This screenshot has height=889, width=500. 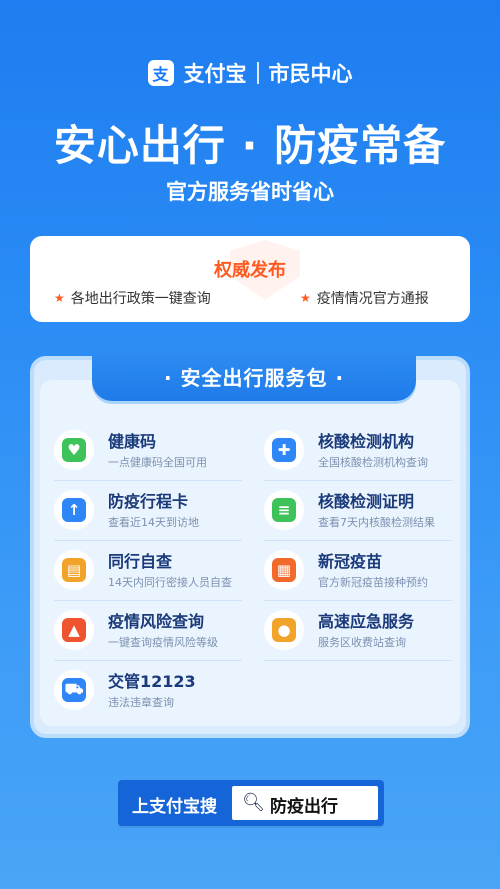 I want to click on search-banner-label: 上支付宝搜, so click(x=174, y=807).